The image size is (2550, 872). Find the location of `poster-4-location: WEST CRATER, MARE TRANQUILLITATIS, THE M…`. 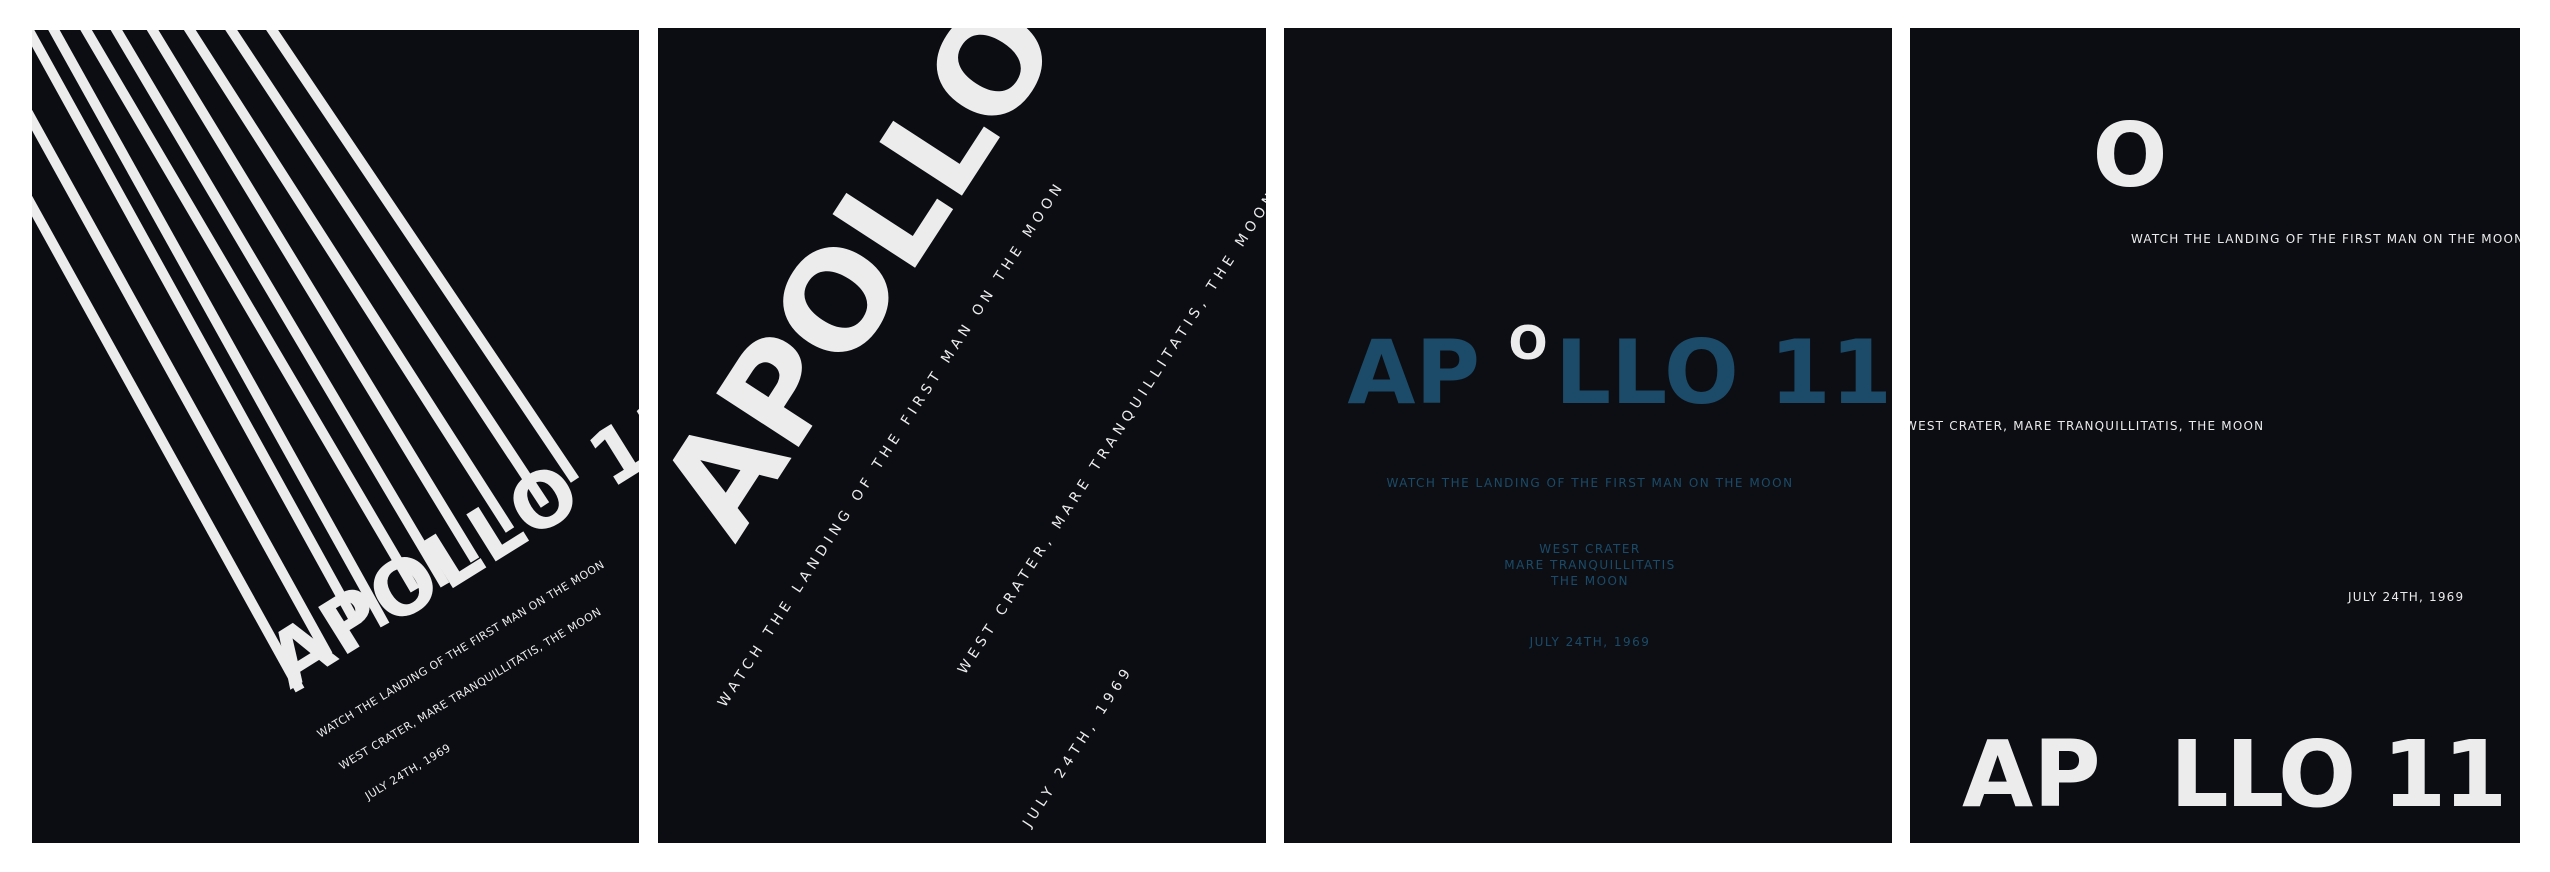

poster-4-location: WEST CRATER, MARE TRANQUILLITATIS, THE M… is located at coordinates (2084, 426).